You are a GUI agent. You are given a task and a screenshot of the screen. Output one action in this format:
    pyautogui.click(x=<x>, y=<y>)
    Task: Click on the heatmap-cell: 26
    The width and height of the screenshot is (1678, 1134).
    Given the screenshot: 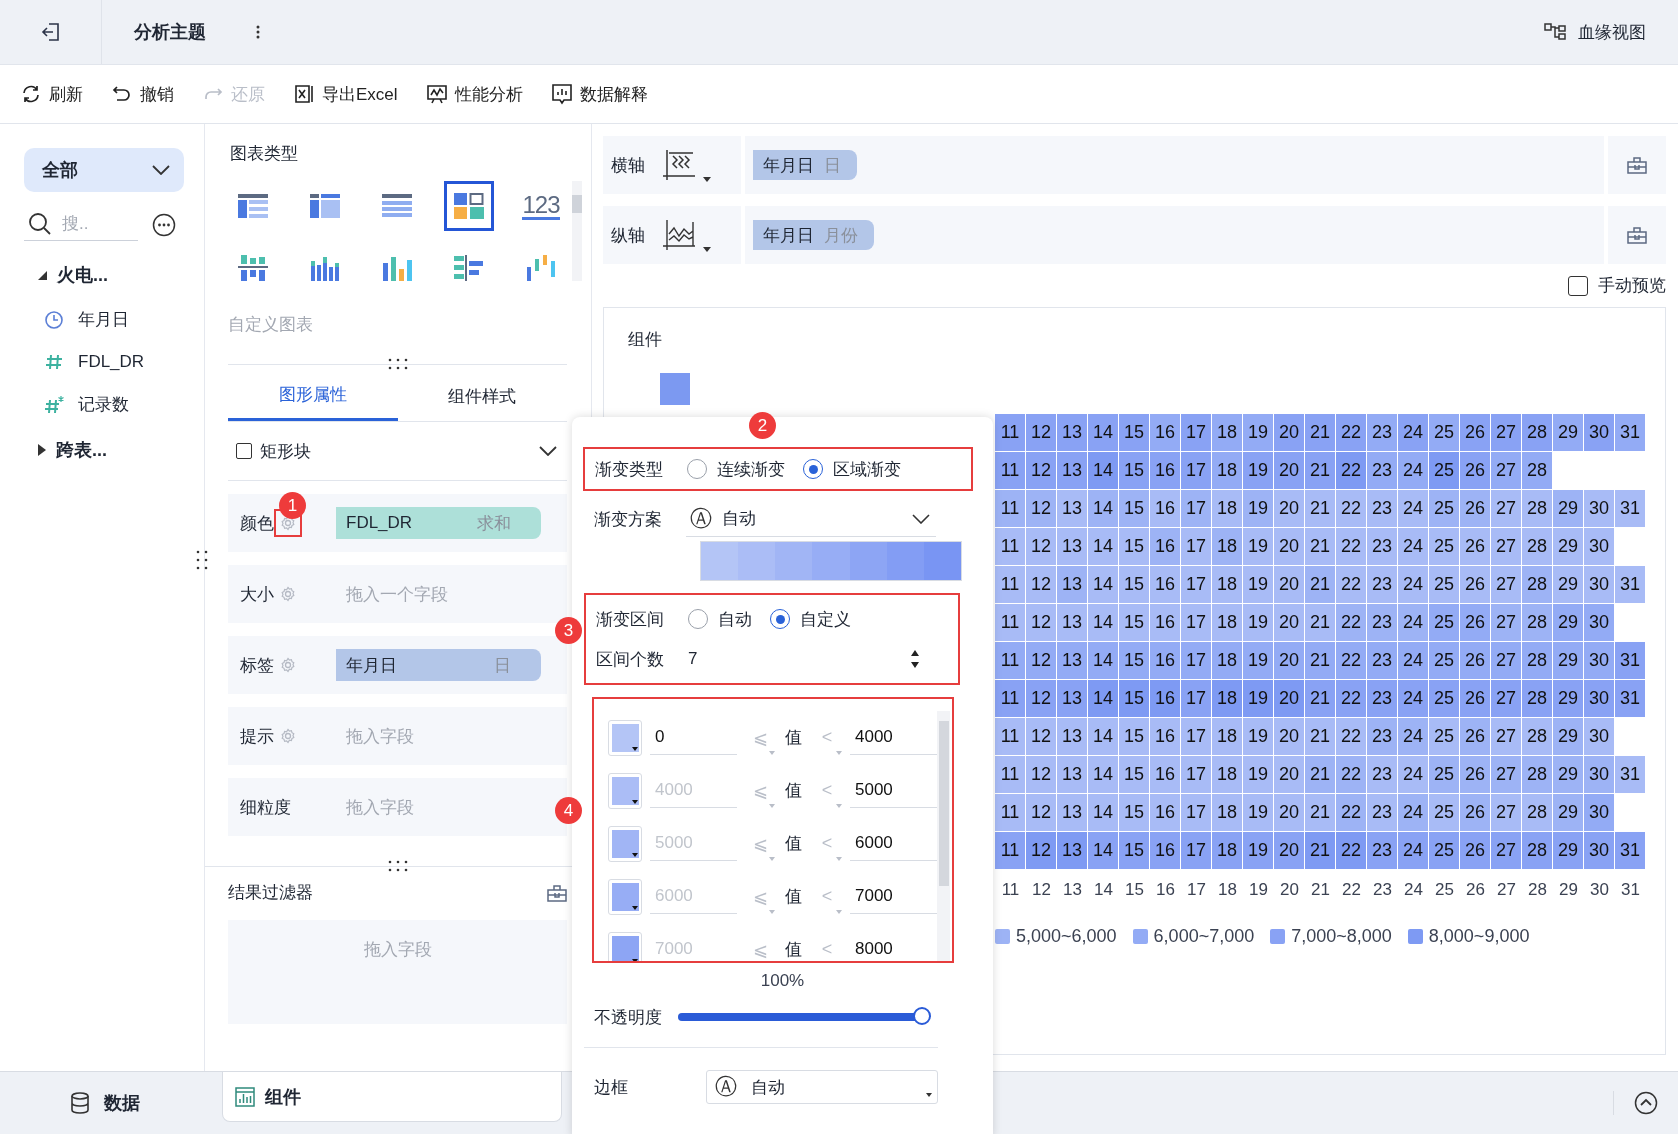 What is the action you would take?
    pyautogui.click(x=1475, y=432)
    